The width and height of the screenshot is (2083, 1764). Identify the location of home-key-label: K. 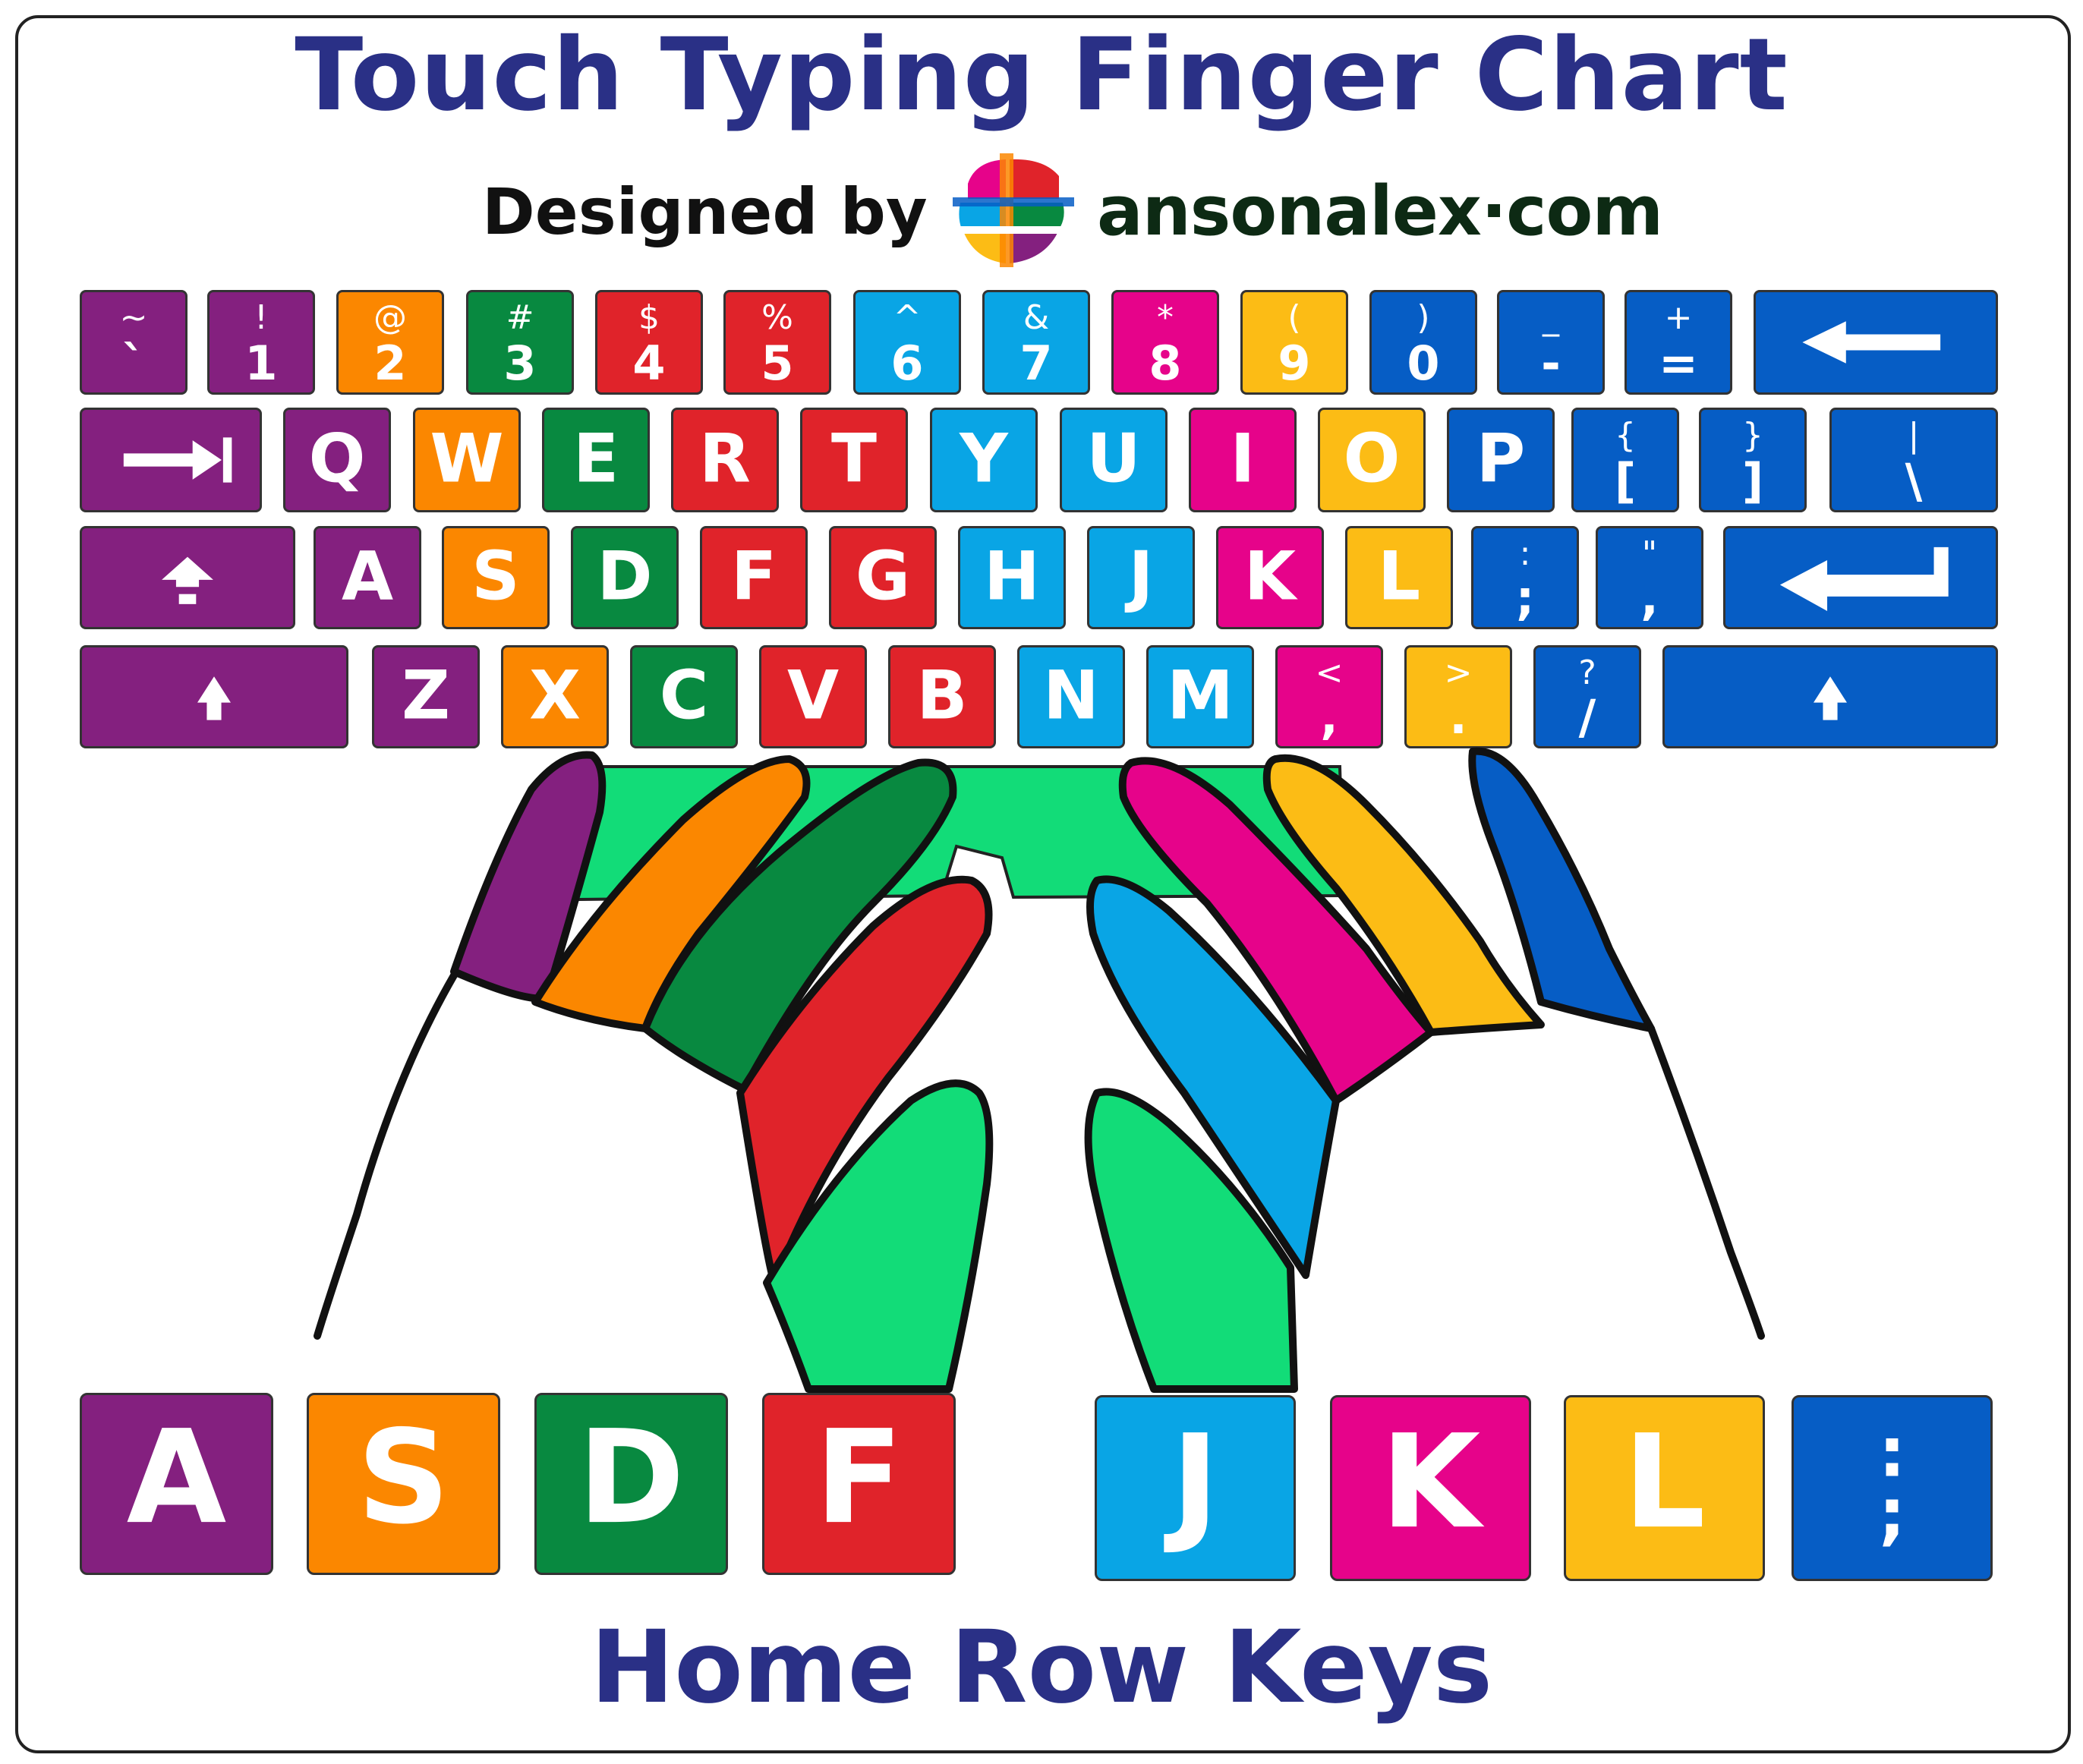
(1430, 1482).